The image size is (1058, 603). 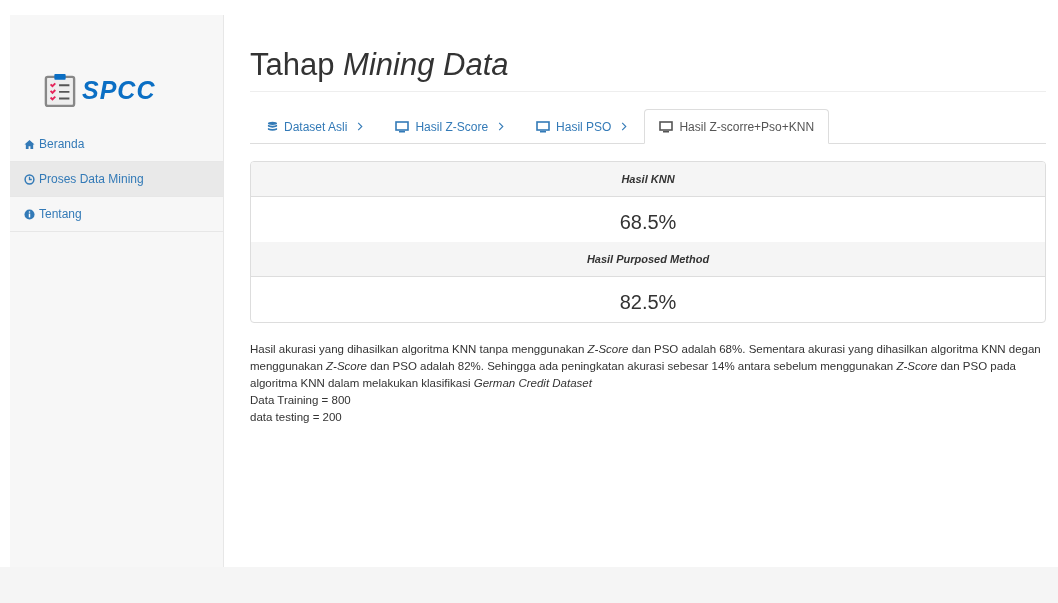 What do you see at coordinates (648, 179) in the screenshot?
I see `result-heading: Hasil KNN` at bounding box center [648, 179].